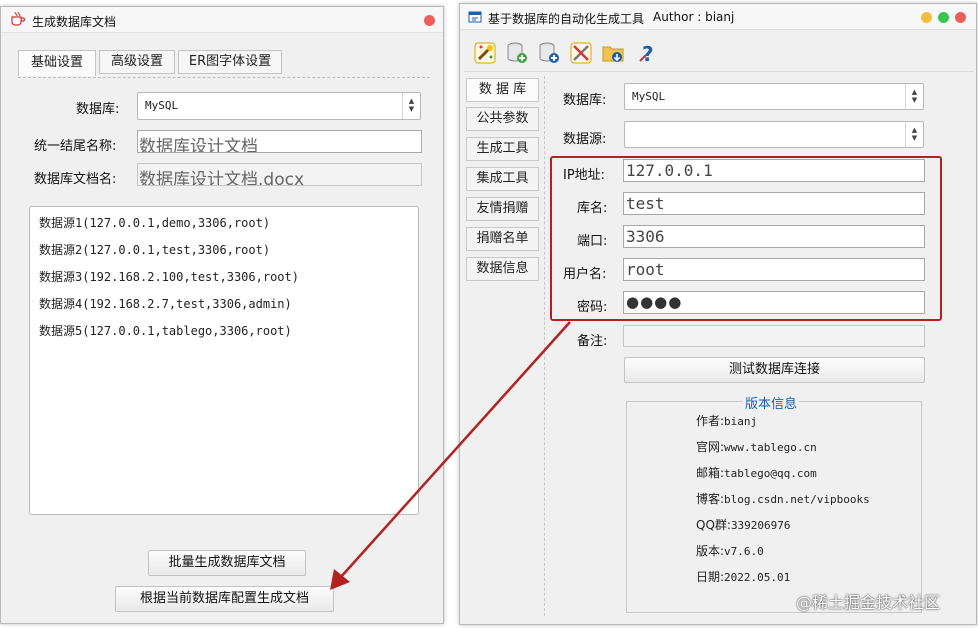 This screenshot has height=628, width=978. I want to click on watermark-text: @稀土掘金技术社区, so click(868, 602).